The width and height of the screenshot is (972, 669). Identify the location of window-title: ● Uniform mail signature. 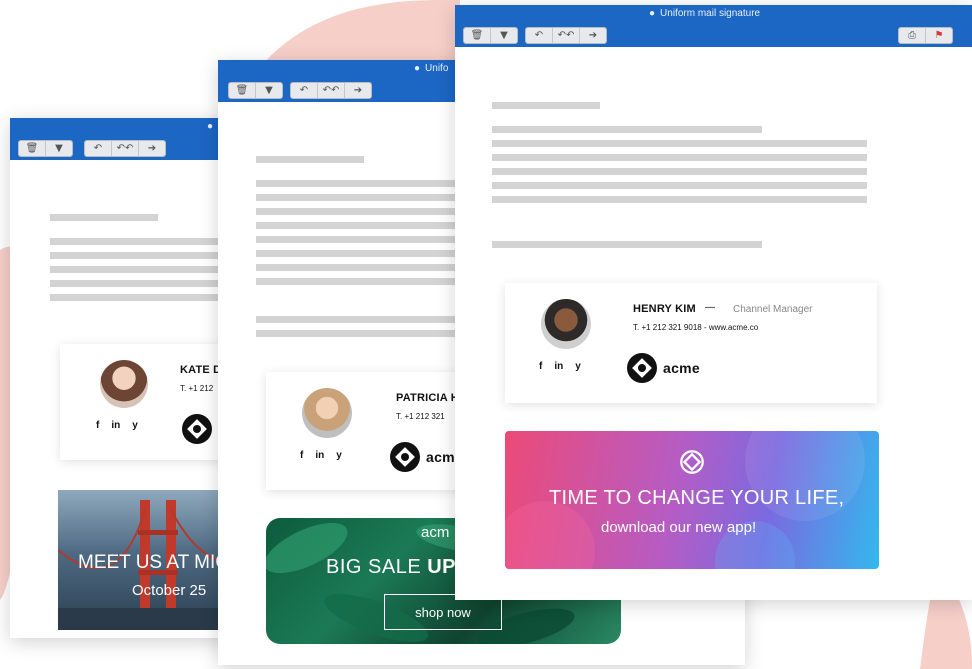
(705, 13).